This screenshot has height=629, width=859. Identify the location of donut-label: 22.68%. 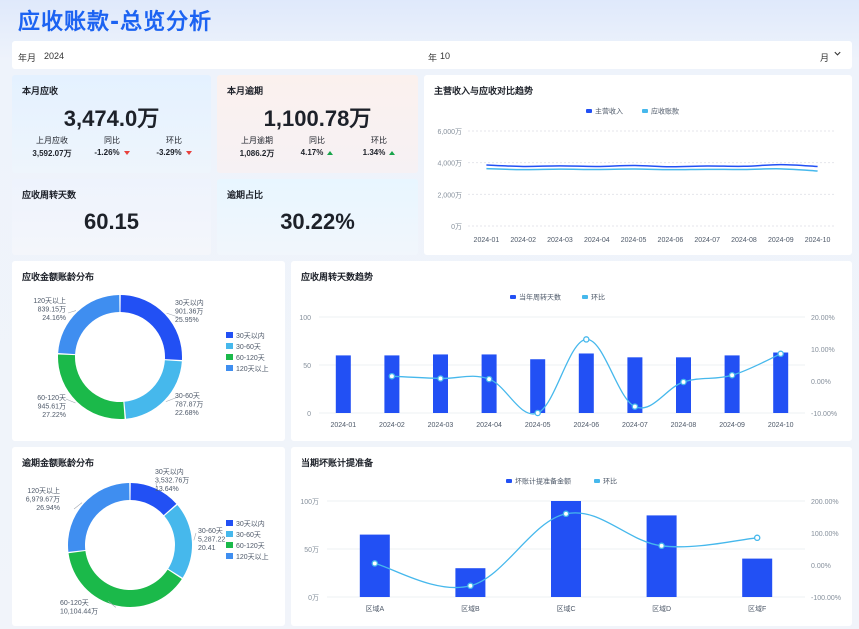
(187, 413).